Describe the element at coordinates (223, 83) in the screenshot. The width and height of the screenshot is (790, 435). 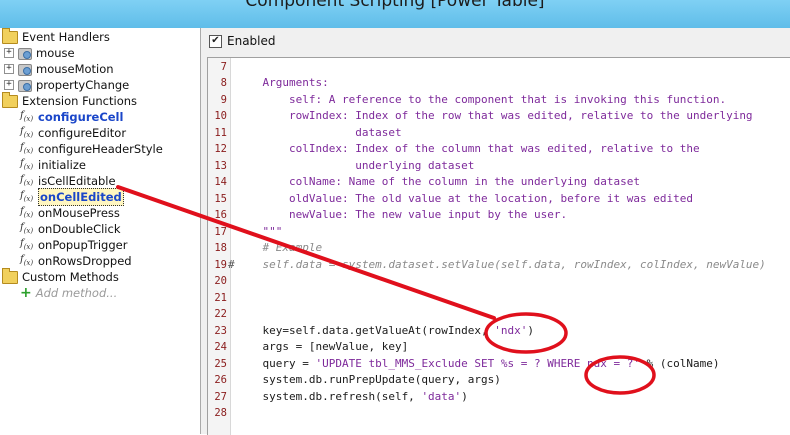
I see `line-number: 8` at that location.